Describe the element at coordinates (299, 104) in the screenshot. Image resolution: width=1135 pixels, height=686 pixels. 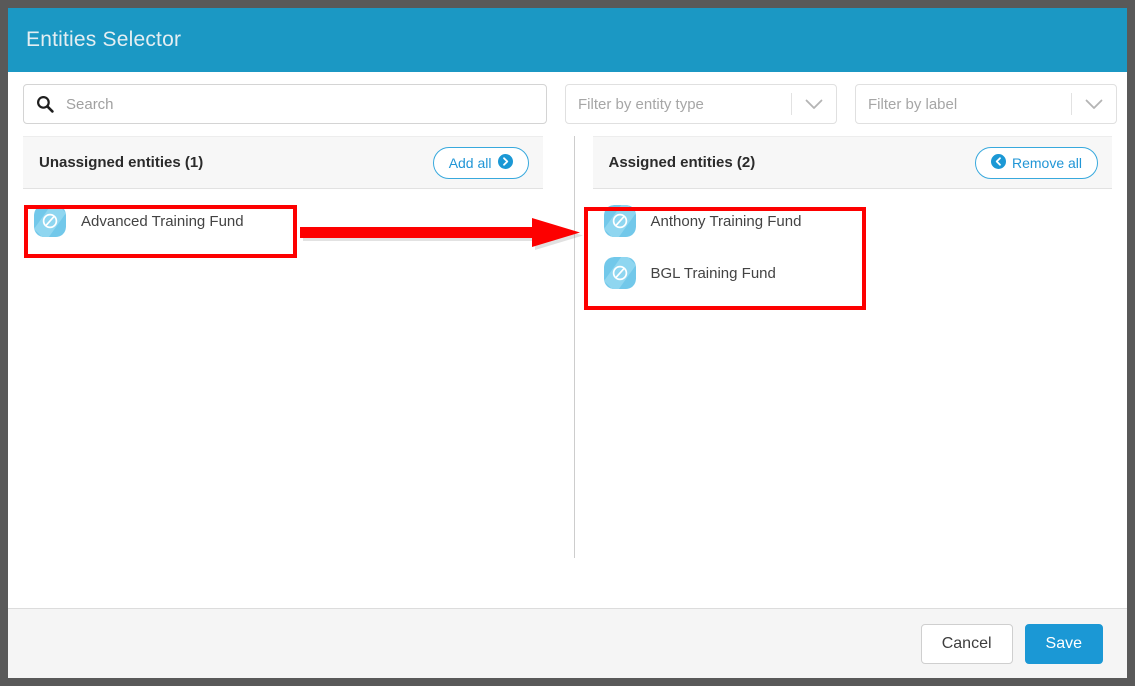
I see `search-input` at that location.